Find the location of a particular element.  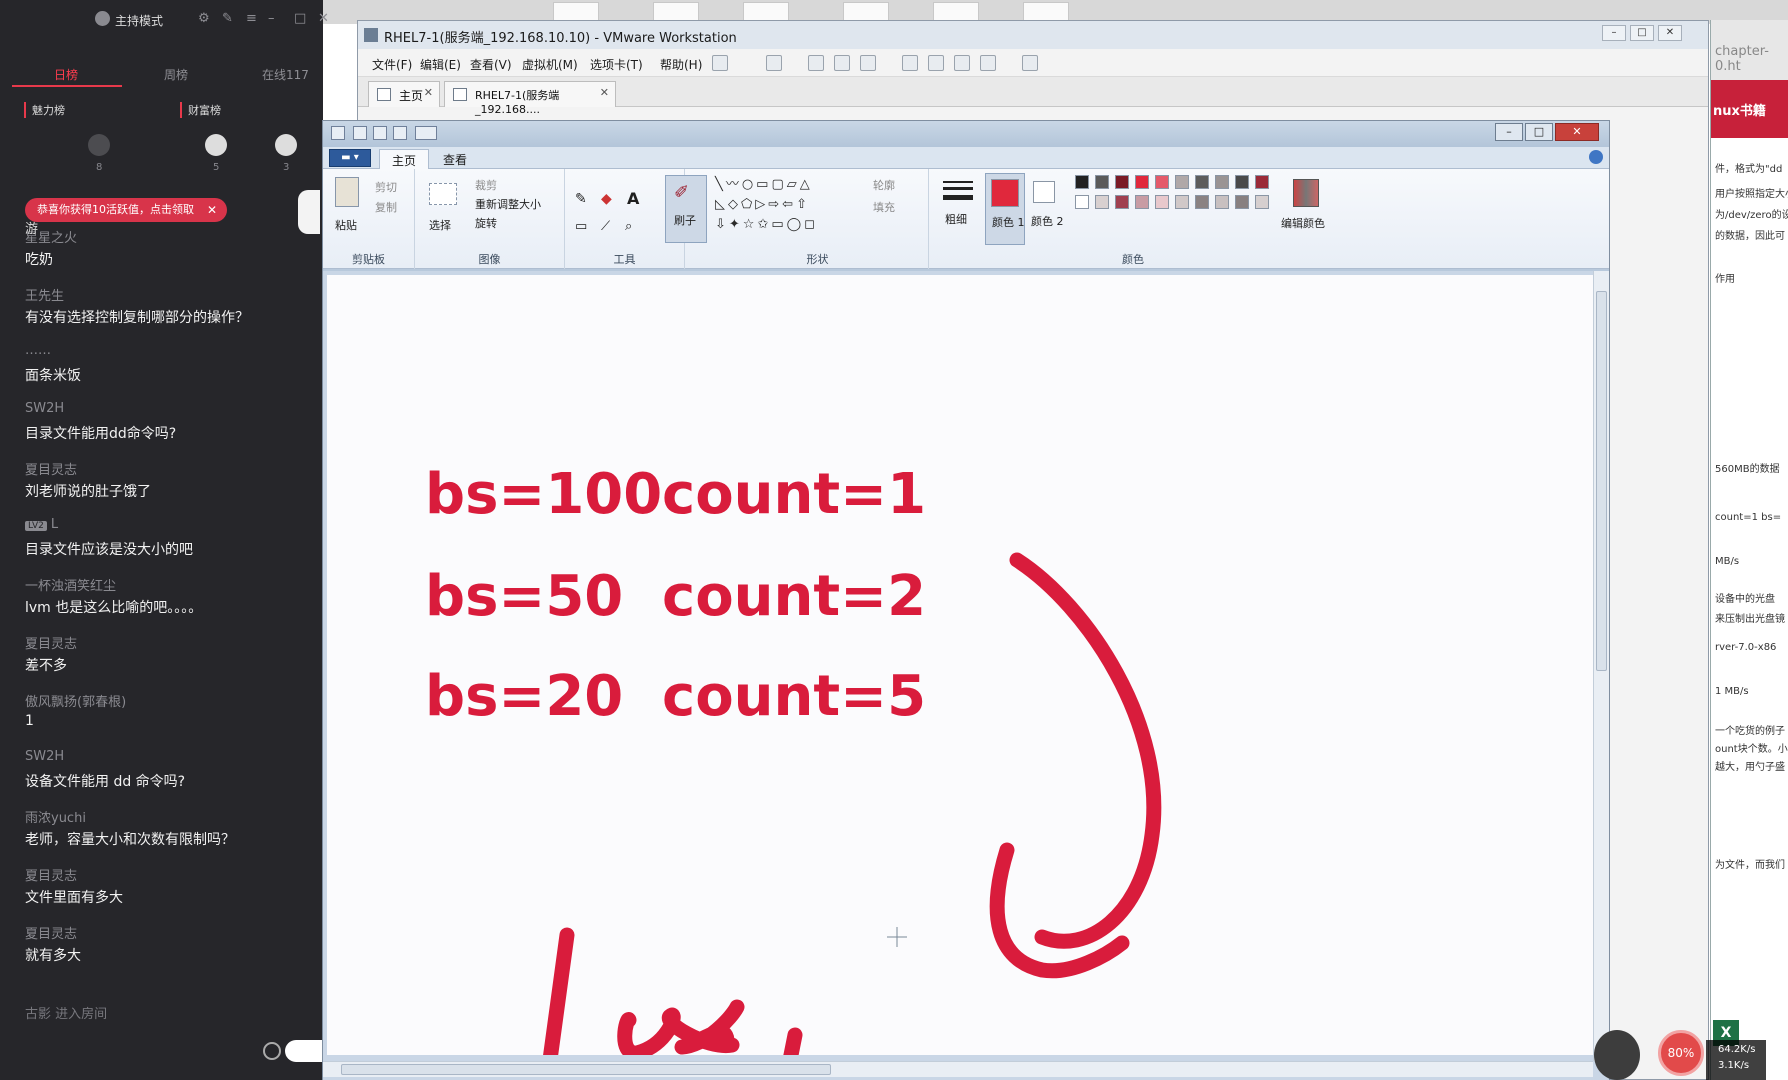

file-menu-button: ▬ ▾ is located at coordinates (350, 158).